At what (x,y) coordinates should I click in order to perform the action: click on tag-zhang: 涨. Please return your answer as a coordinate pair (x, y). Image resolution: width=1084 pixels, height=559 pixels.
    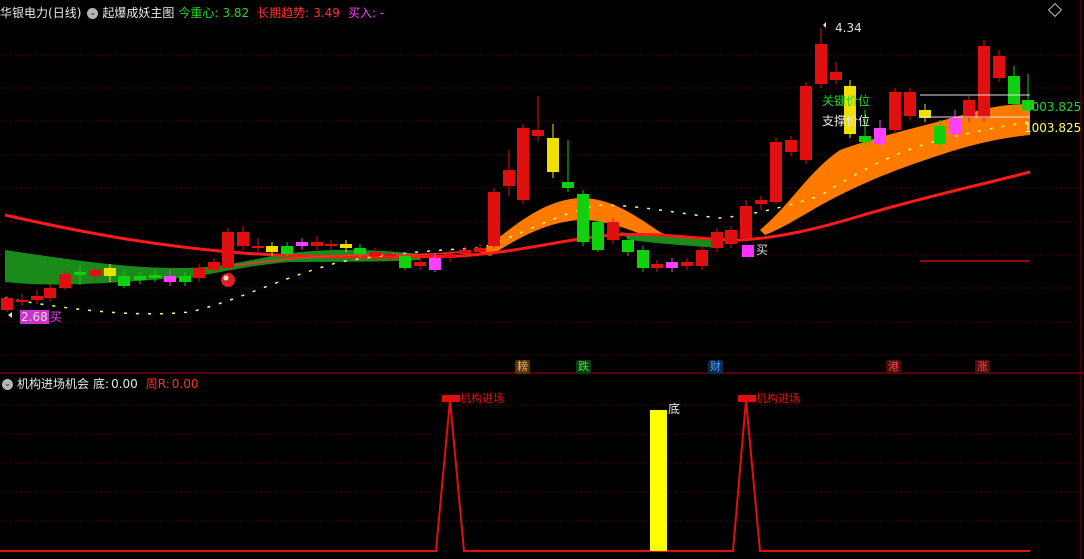
    Looking at the image, I should click on (982, 367).